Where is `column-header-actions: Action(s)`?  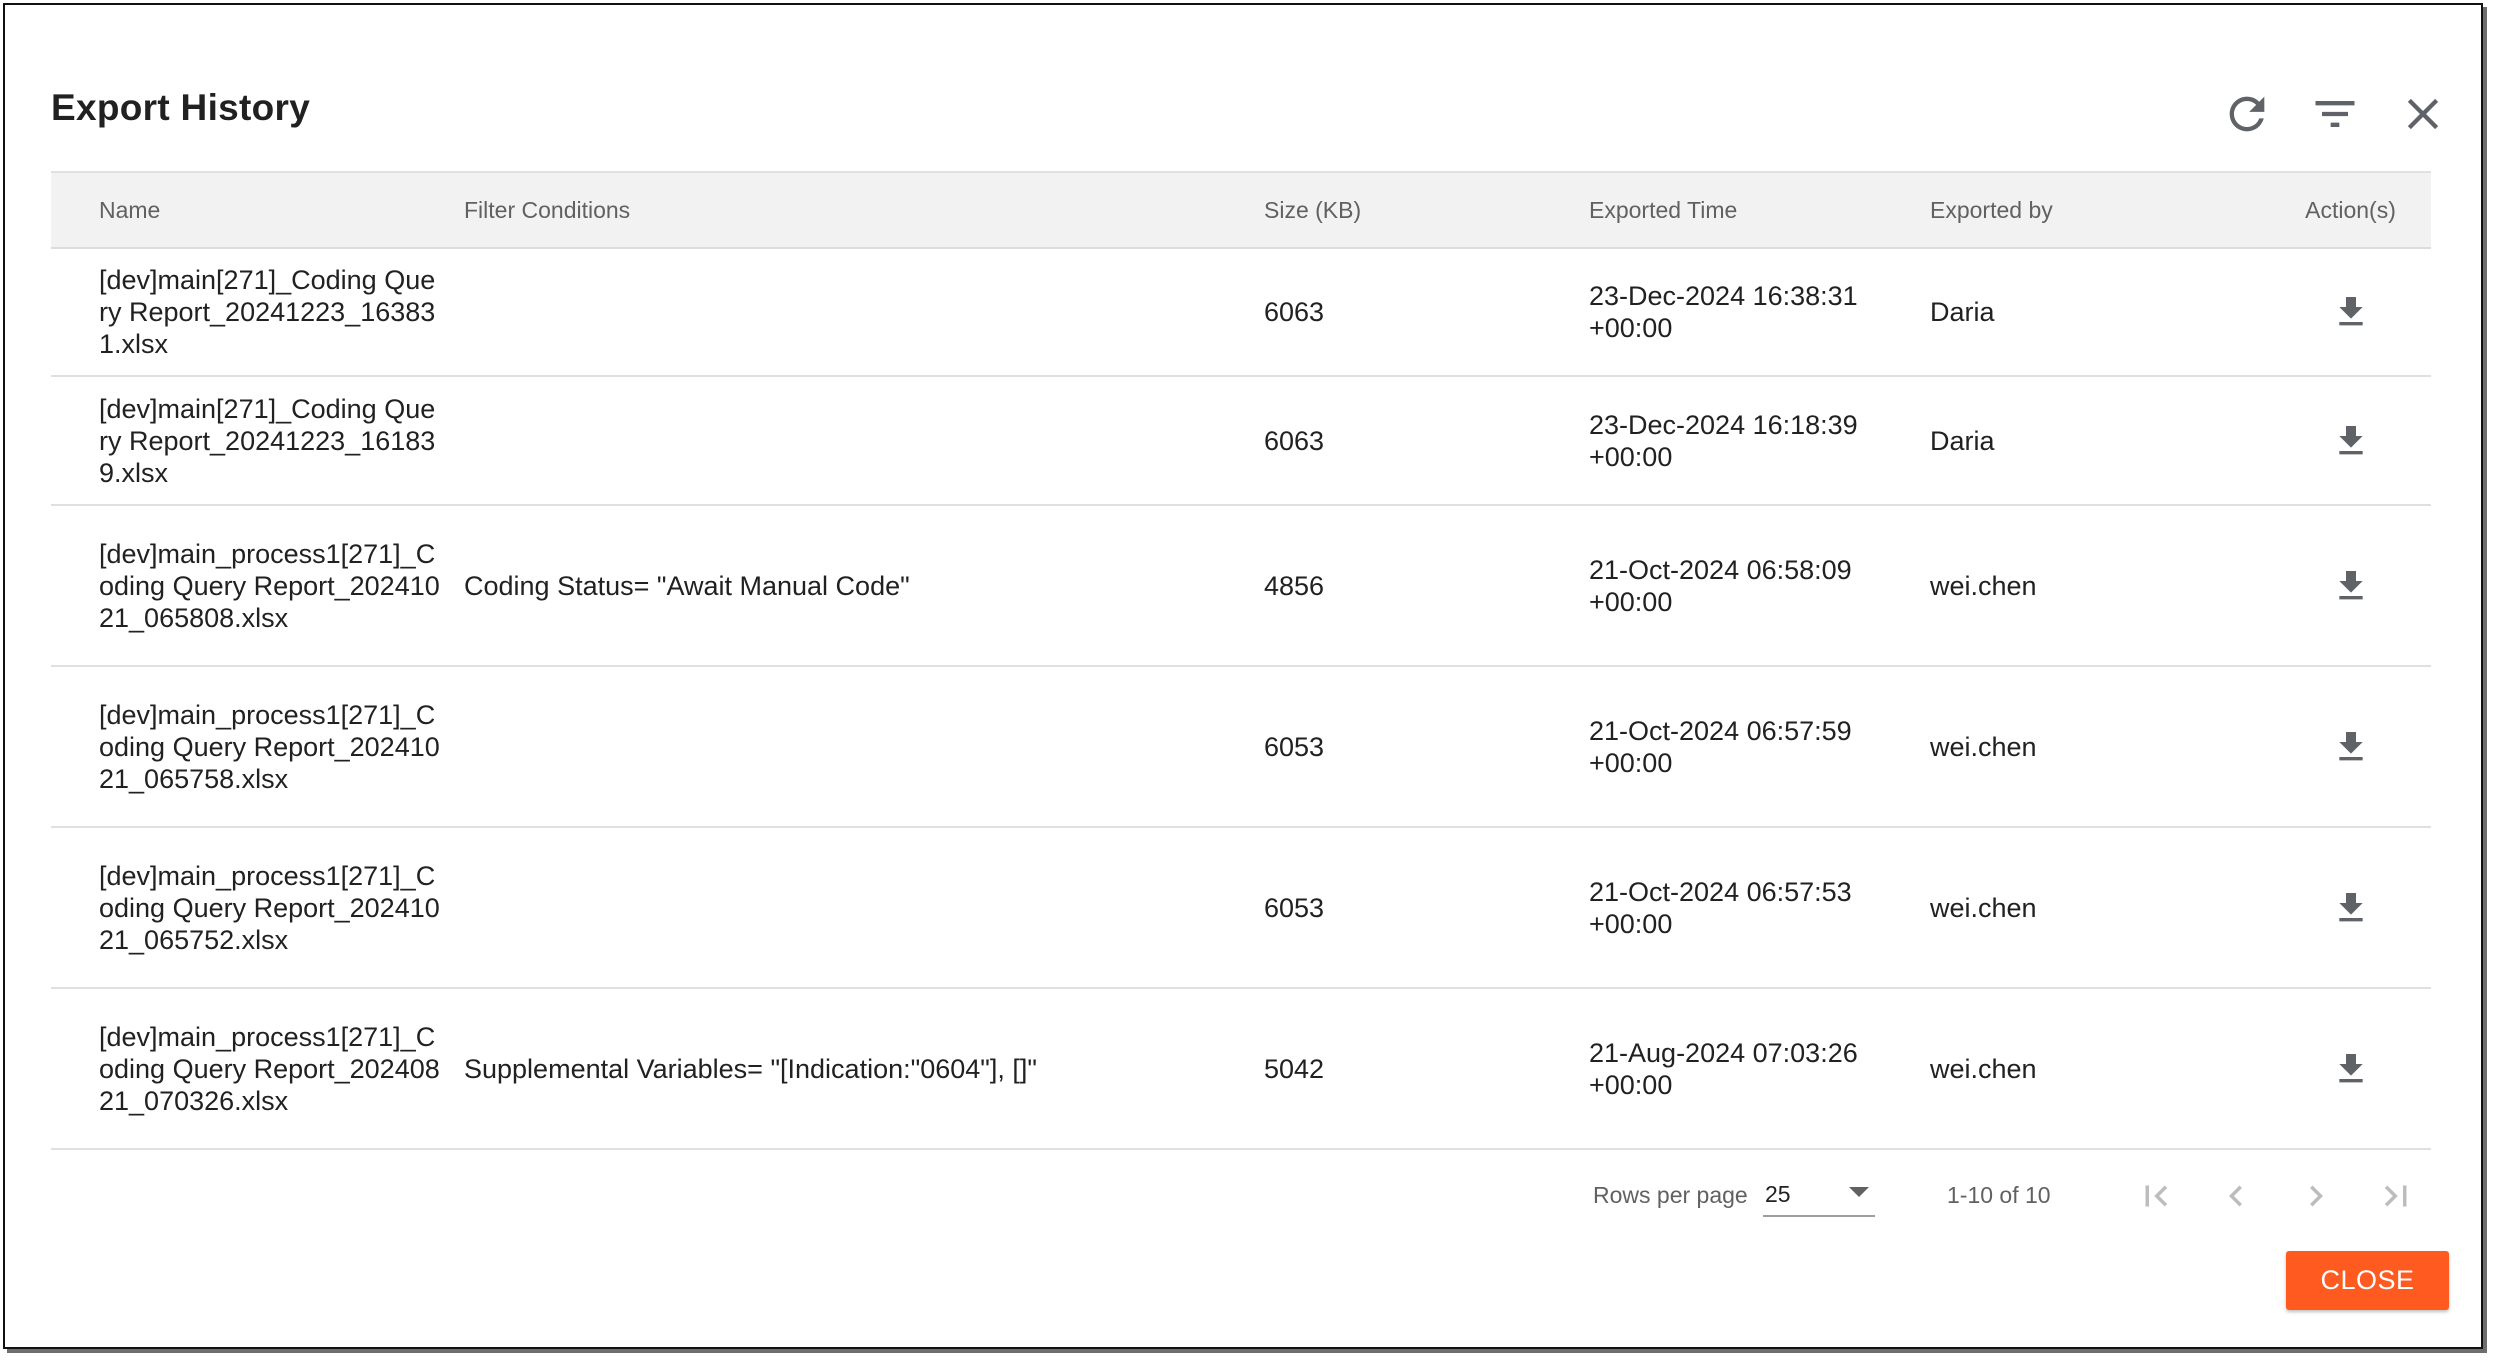 column-header-actions: Action(s) is located at coordinates (2350, 209).